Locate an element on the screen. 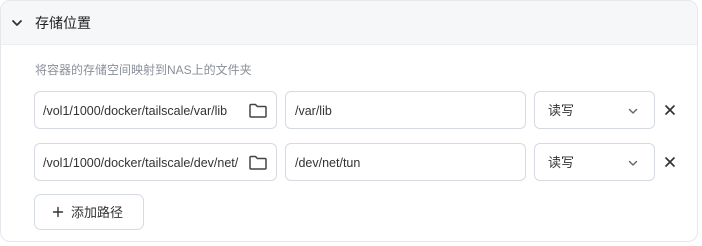  container-path-value: /dev/net/tun is located at coordinates (328, 163).